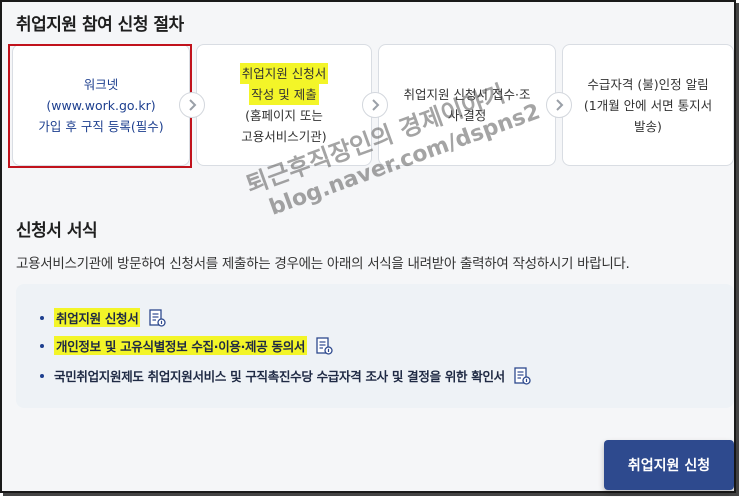  I want to click on form-item-consent: 개인정보 및 고유식별정보 수집·이용·제공 동의서, so click(186, 345).